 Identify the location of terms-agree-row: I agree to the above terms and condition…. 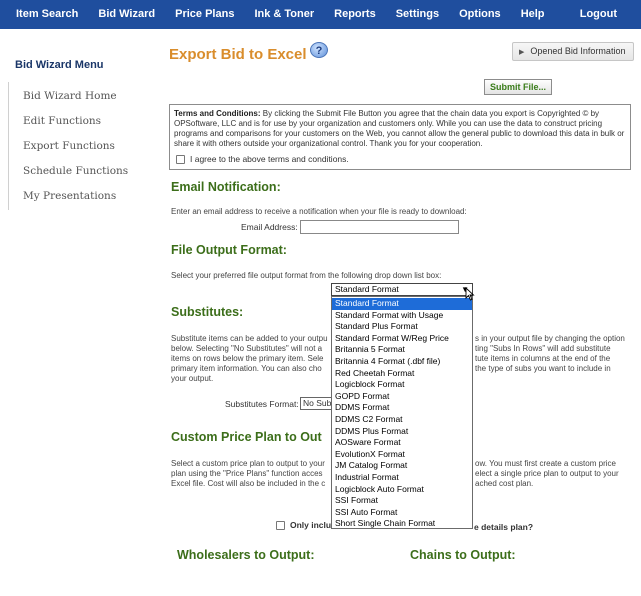
(262, 159).